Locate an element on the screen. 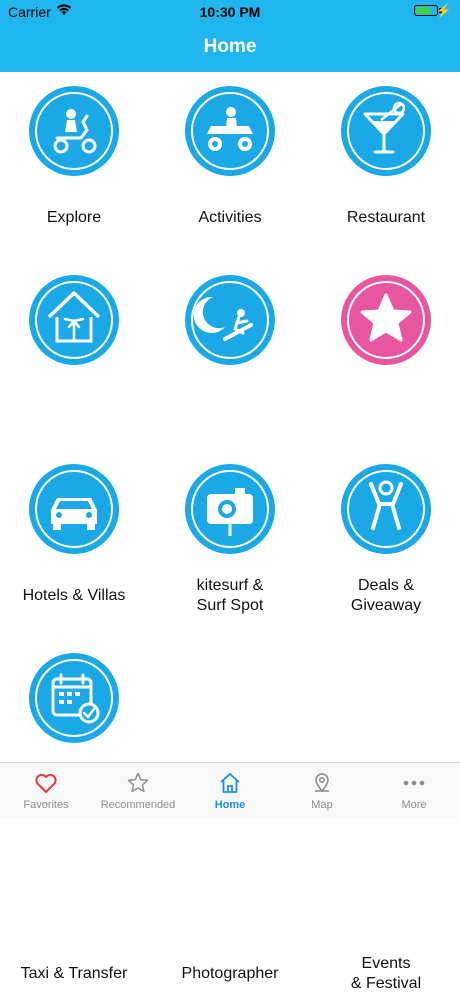 This screenshot has height=994, width=460. tab-favorites: Favorites is located at coordinates (46, 790).